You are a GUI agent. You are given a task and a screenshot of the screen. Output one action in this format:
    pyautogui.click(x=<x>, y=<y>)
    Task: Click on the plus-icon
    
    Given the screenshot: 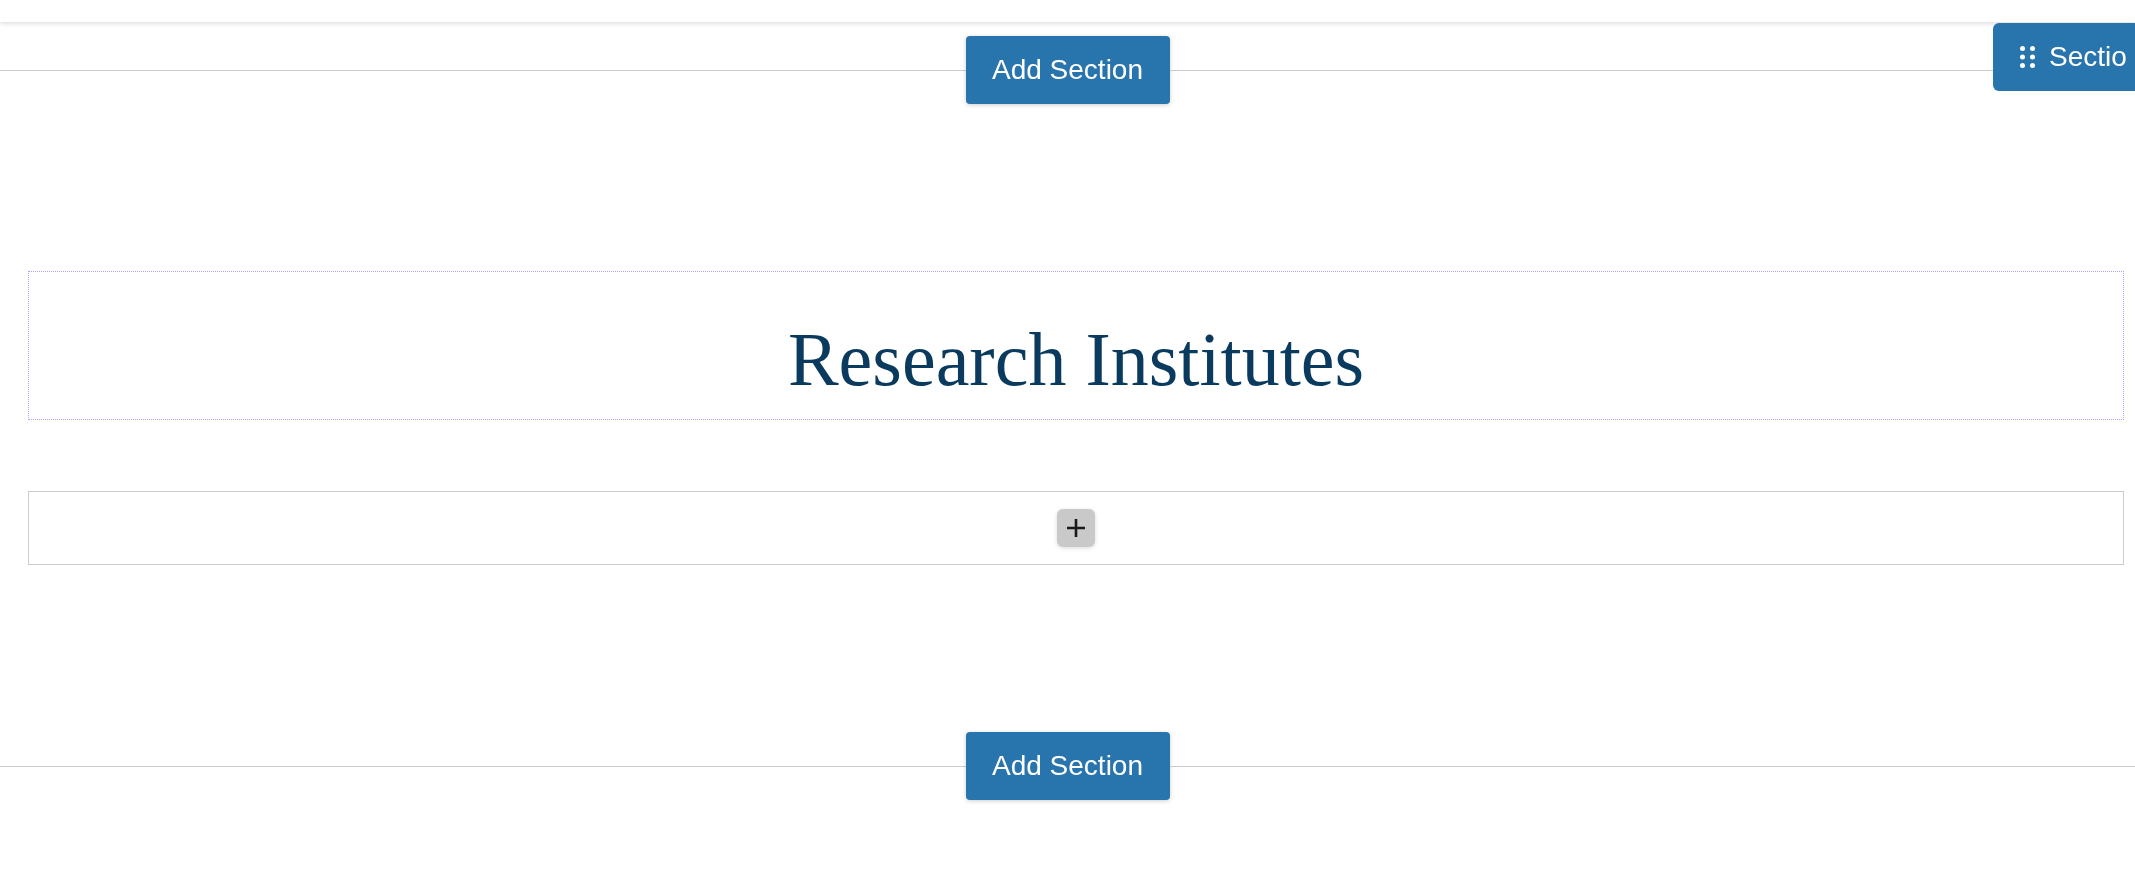 What is the action you would take?
    pyautogui.click(x=1076, y=528)
    